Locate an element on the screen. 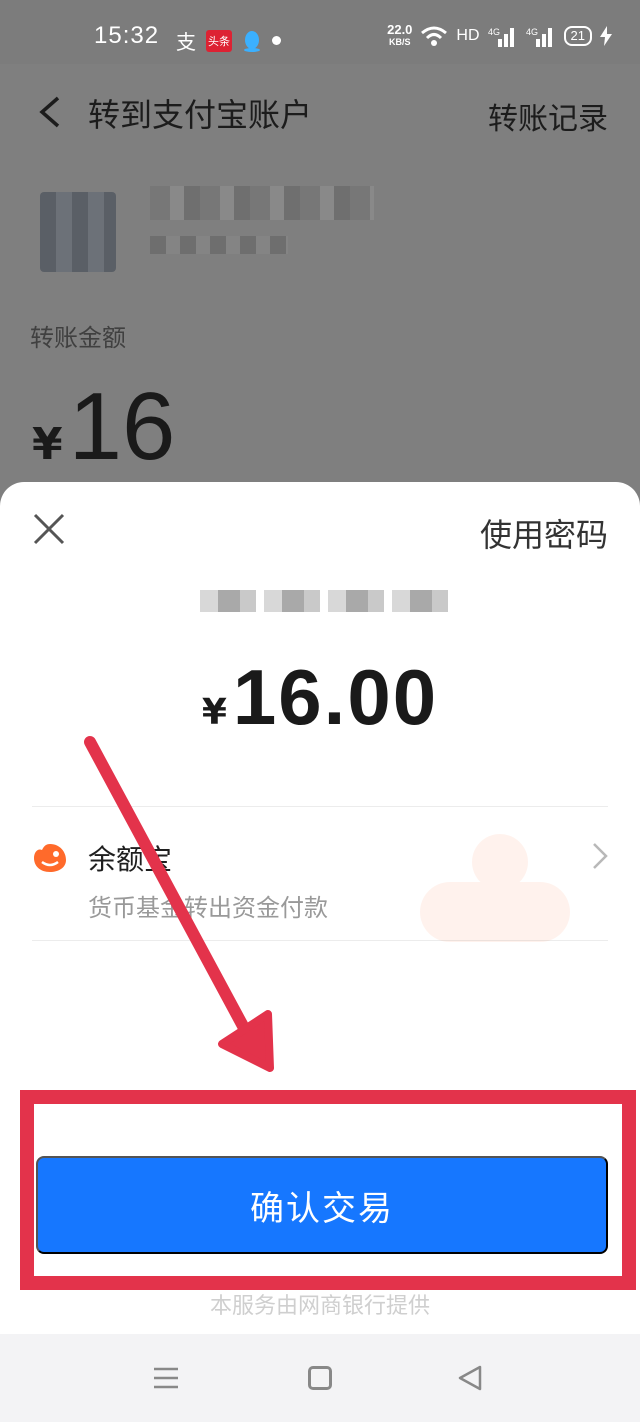  network-speed-value: 22.0 is located at coordinates (400, 29).